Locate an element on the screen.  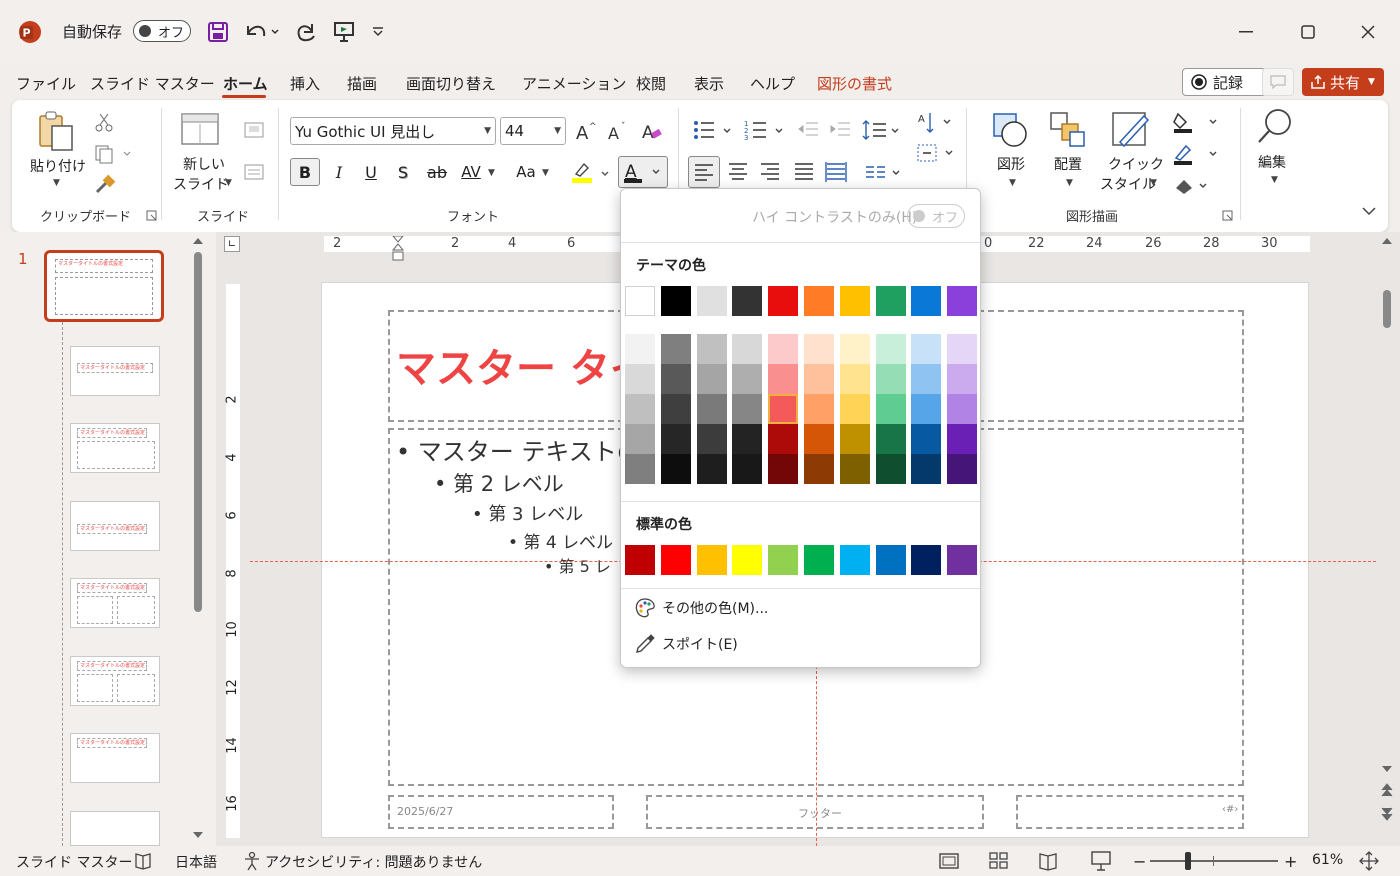
slideshow-icon is located at coordinates (1101, 861).